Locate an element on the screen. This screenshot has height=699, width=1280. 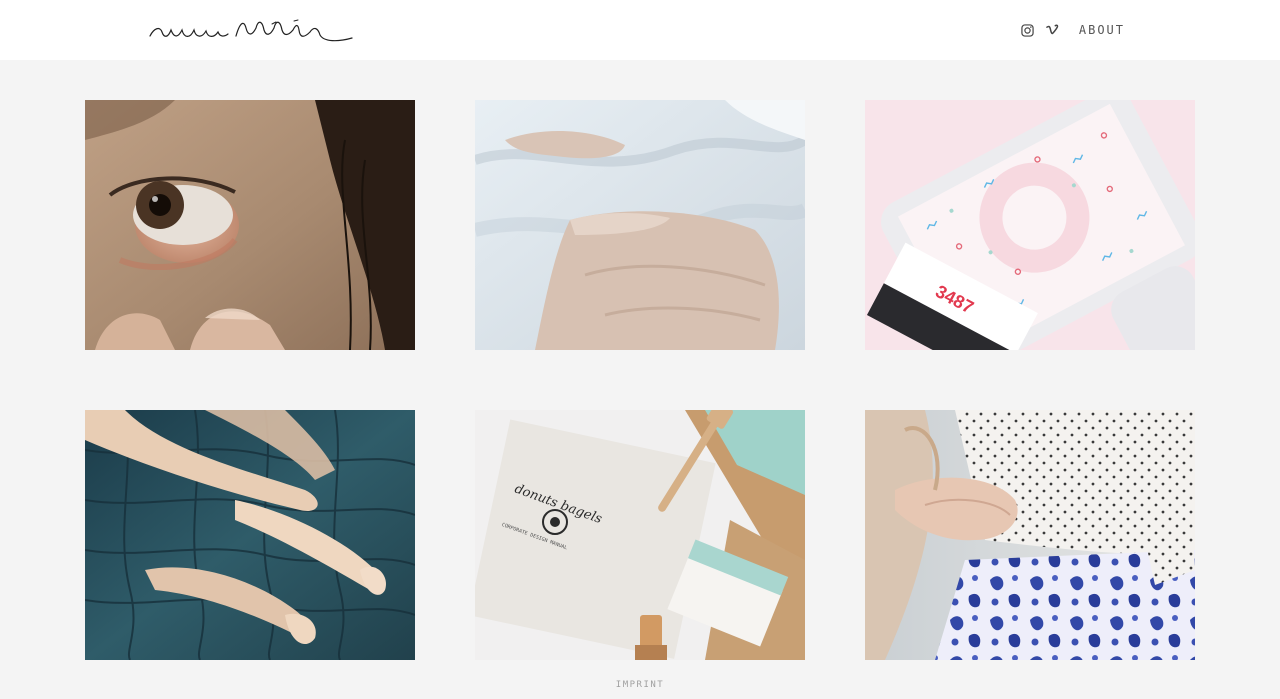
project-image: 3487 is located at coordinates (1030, 225).